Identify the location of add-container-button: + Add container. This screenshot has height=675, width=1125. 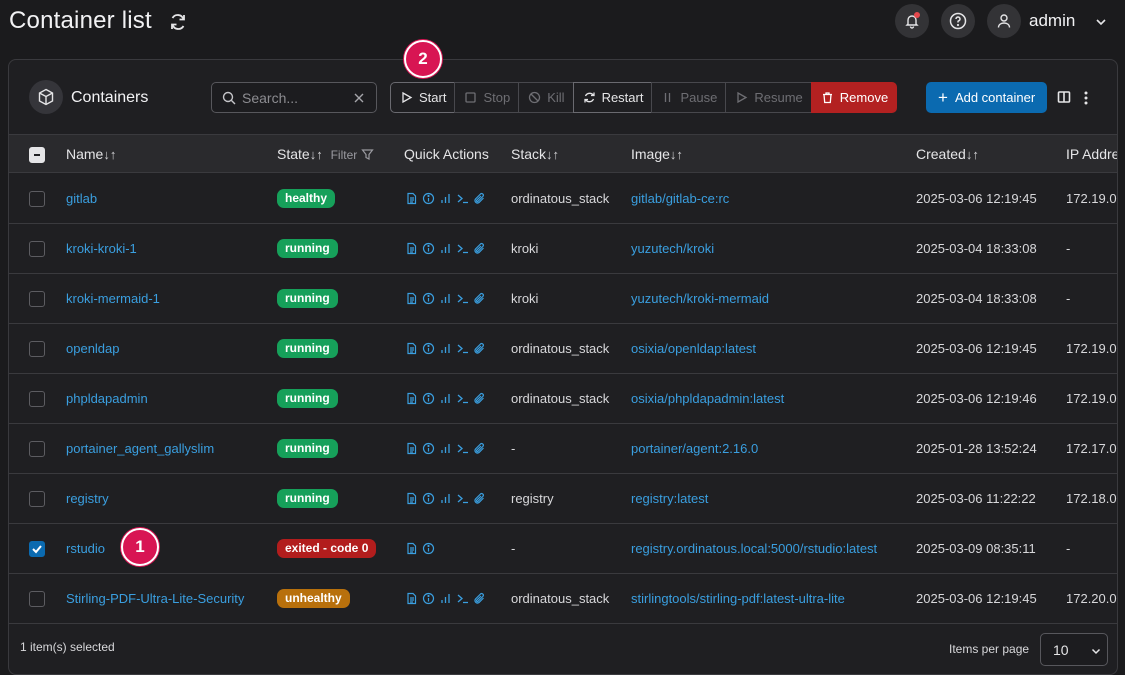
(986, 97).